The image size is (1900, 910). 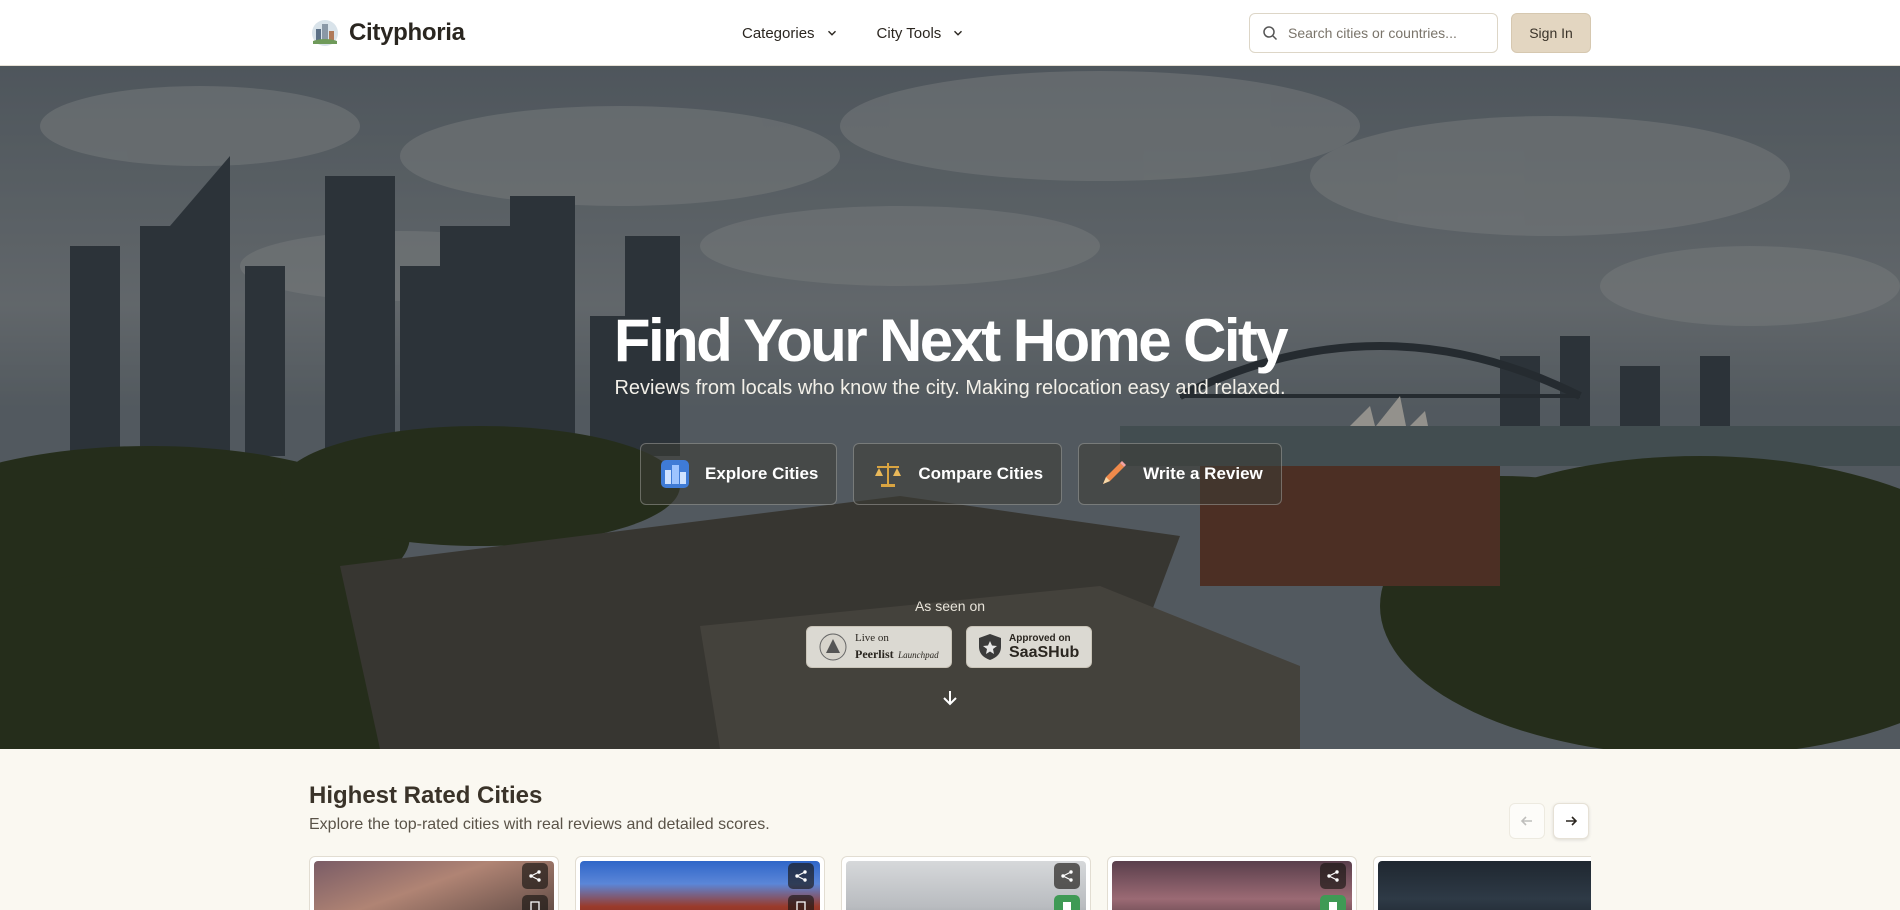 I want to click on search-input, so click(x=1386, y=33).